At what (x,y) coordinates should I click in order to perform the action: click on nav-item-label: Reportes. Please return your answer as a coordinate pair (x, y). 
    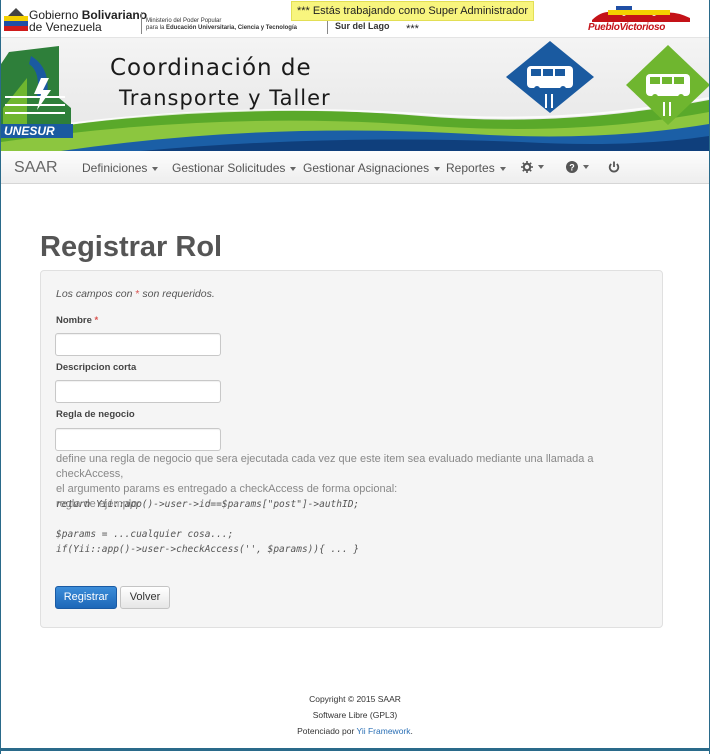
    Looking at the image, I should click on (470, 168).